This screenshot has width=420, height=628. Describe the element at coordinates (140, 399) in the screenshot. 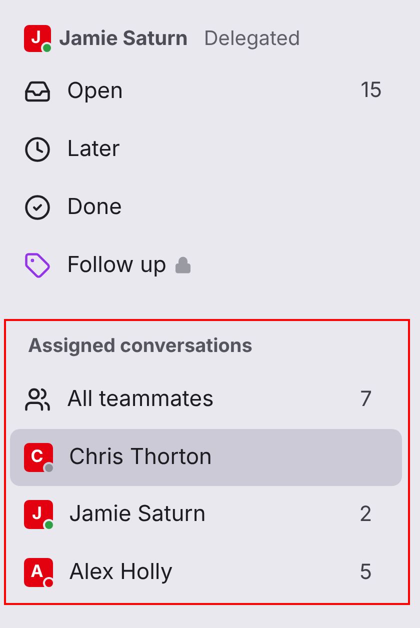

I see `teammate-label: All teammates` at that location.